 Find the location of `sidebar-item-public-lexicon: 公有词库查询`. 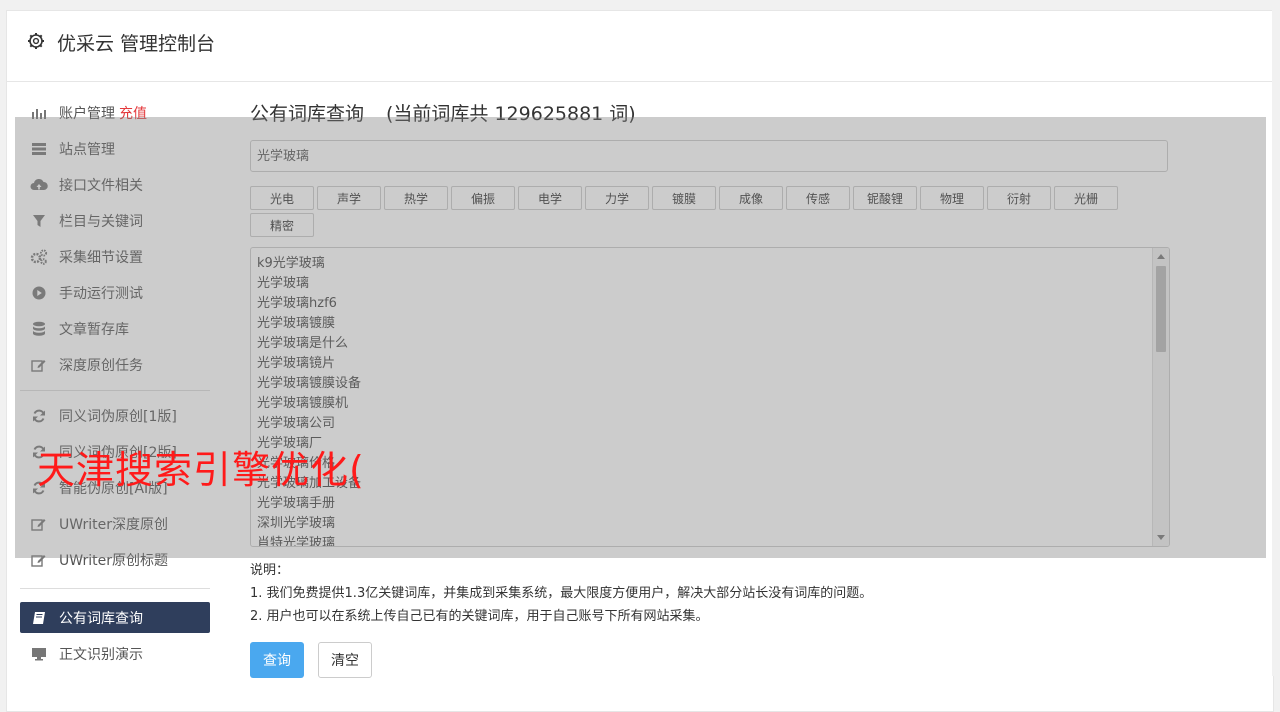

sidebar-item-public-lexicon: 公有词库查询 is located at coordinates (115, 617).